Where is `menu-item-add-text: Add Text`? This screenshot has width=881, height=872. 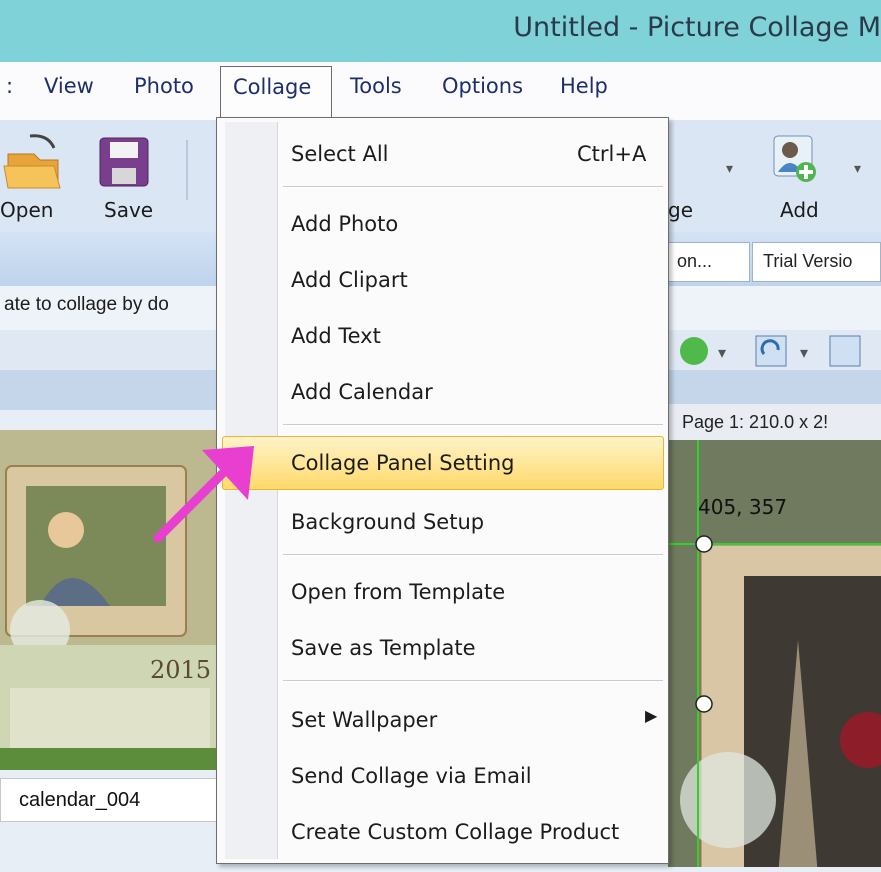 menu-item-add-text: Add Text is located at coordinates (336, 336).